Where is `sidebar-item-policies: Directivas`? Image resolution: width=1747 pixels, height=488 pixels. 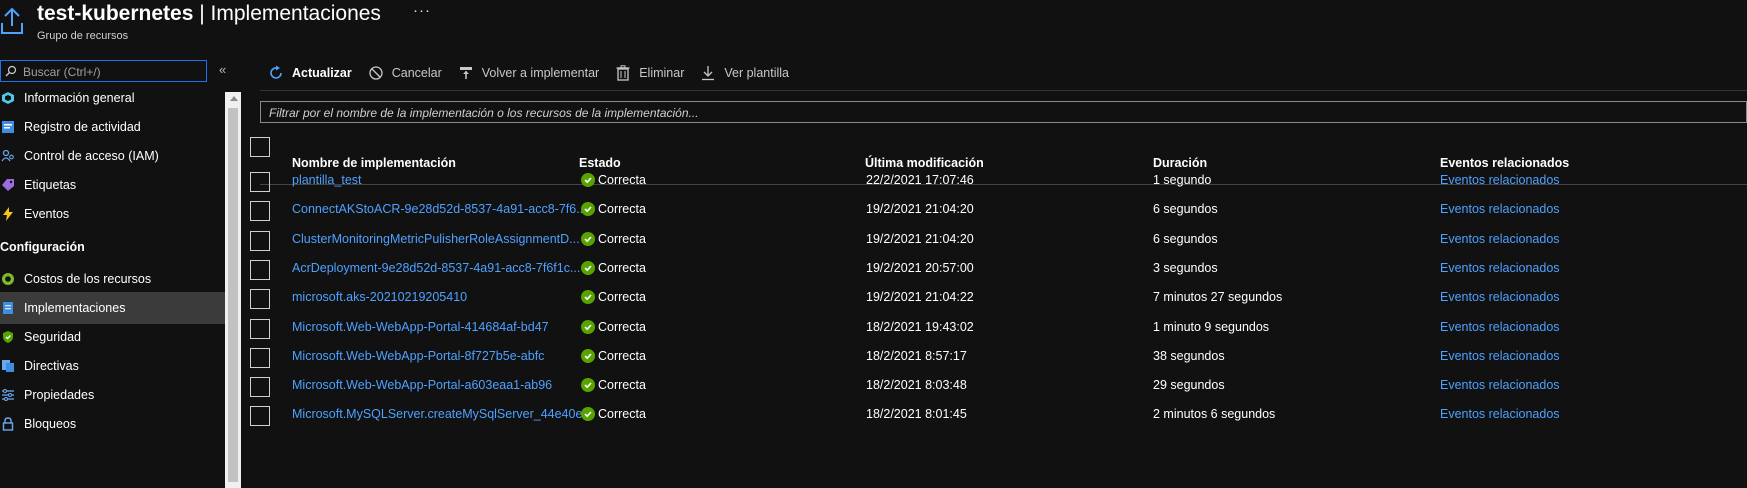 sidebar-item-policies: Directivas is located at coordinates (112, 366).